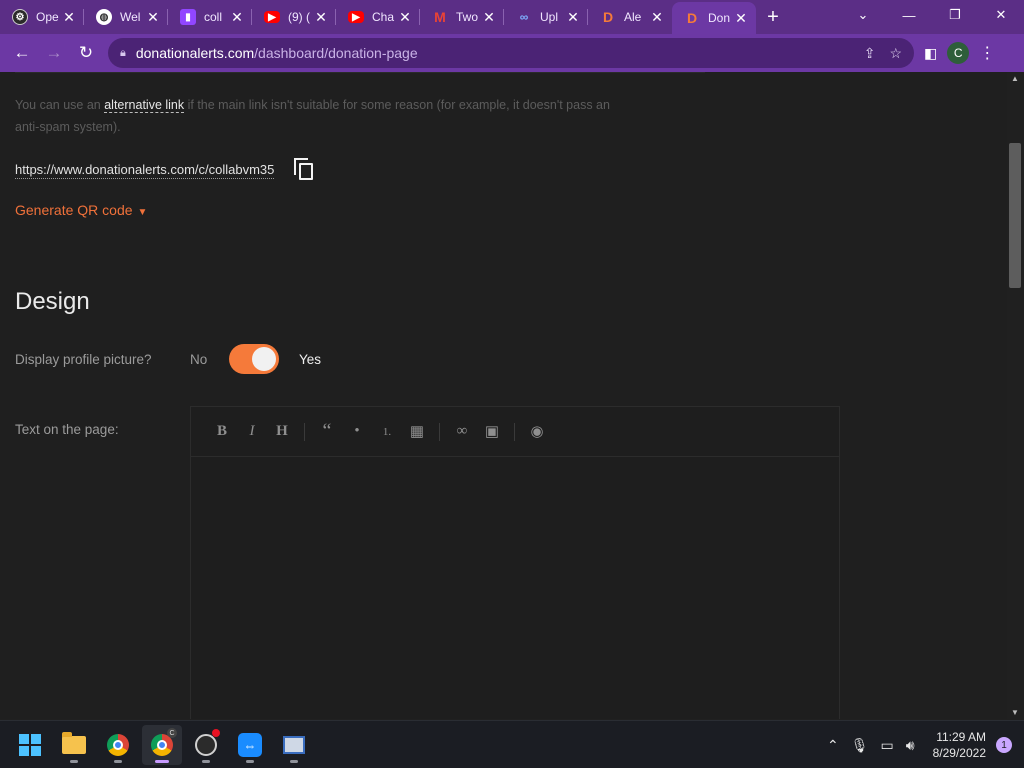  I want to click on tab-title: Wel, so click(130, 17).